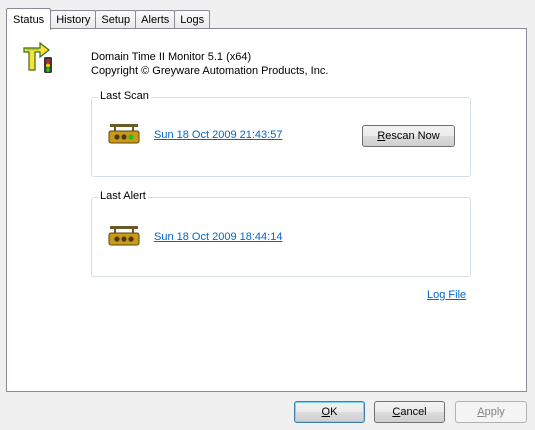 Image resolution: width=535 pixels, height=430 pixels. I want to click on tab-setup-label: Setup, so click(116, 20).